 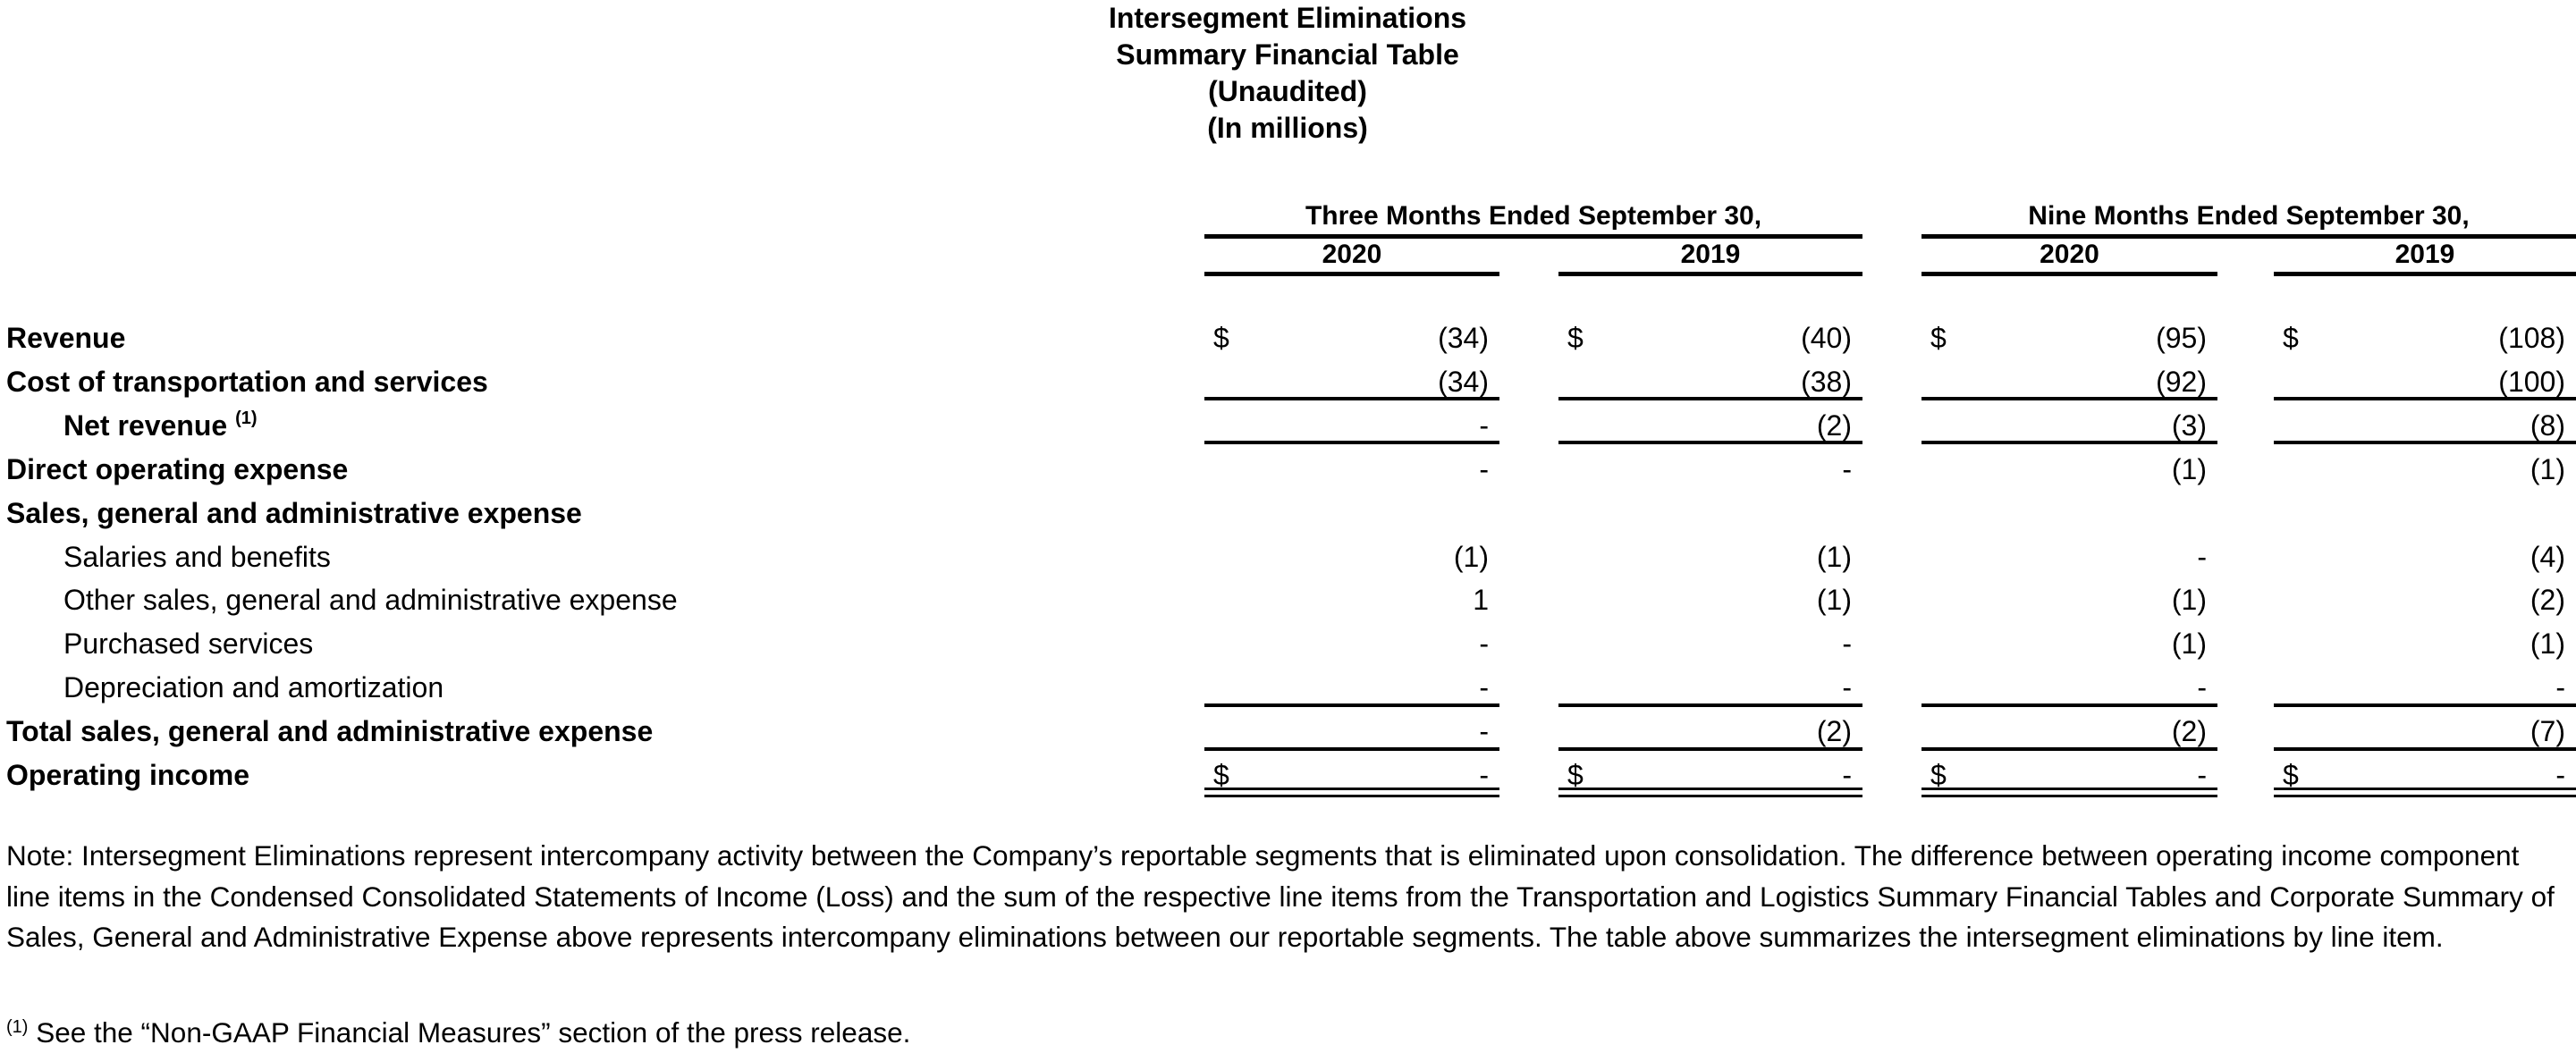 I want to click on title-line-1: Intersegment Eliminations, so click(x=1287, y=18).